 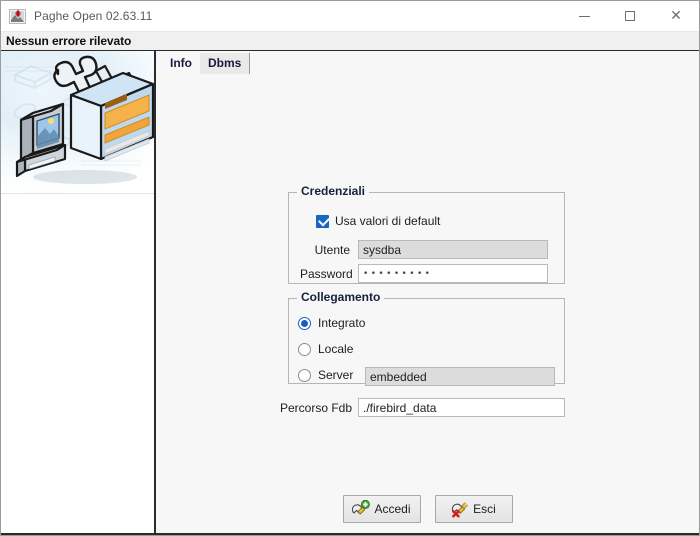 I want to click on tab-info: Info, so click(x=181, y=63).